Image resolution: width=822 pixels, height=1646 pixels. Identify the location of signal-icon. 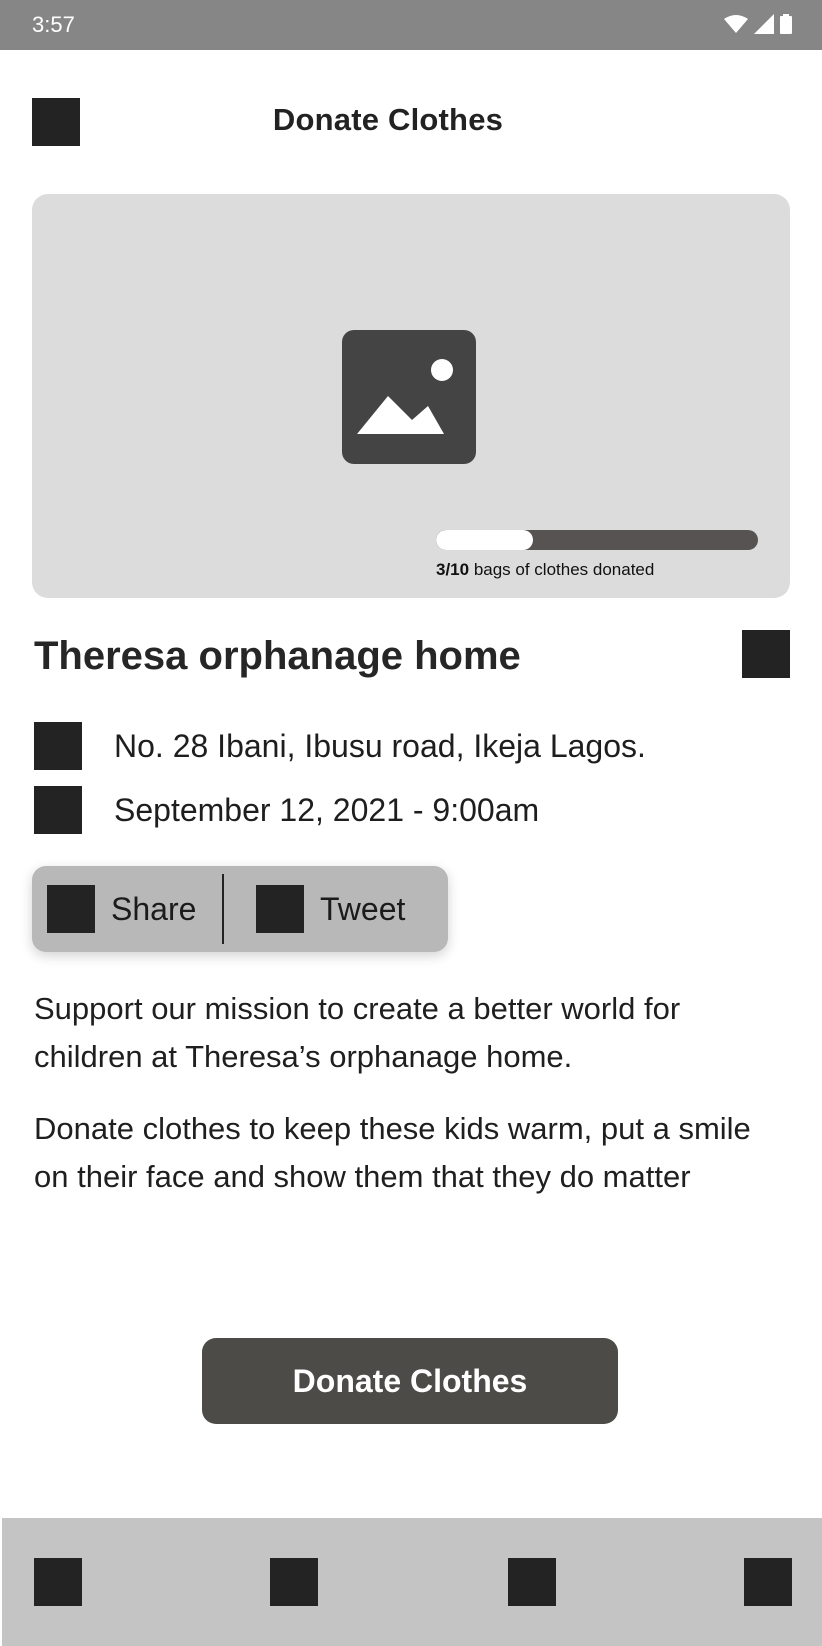
(764, 24).